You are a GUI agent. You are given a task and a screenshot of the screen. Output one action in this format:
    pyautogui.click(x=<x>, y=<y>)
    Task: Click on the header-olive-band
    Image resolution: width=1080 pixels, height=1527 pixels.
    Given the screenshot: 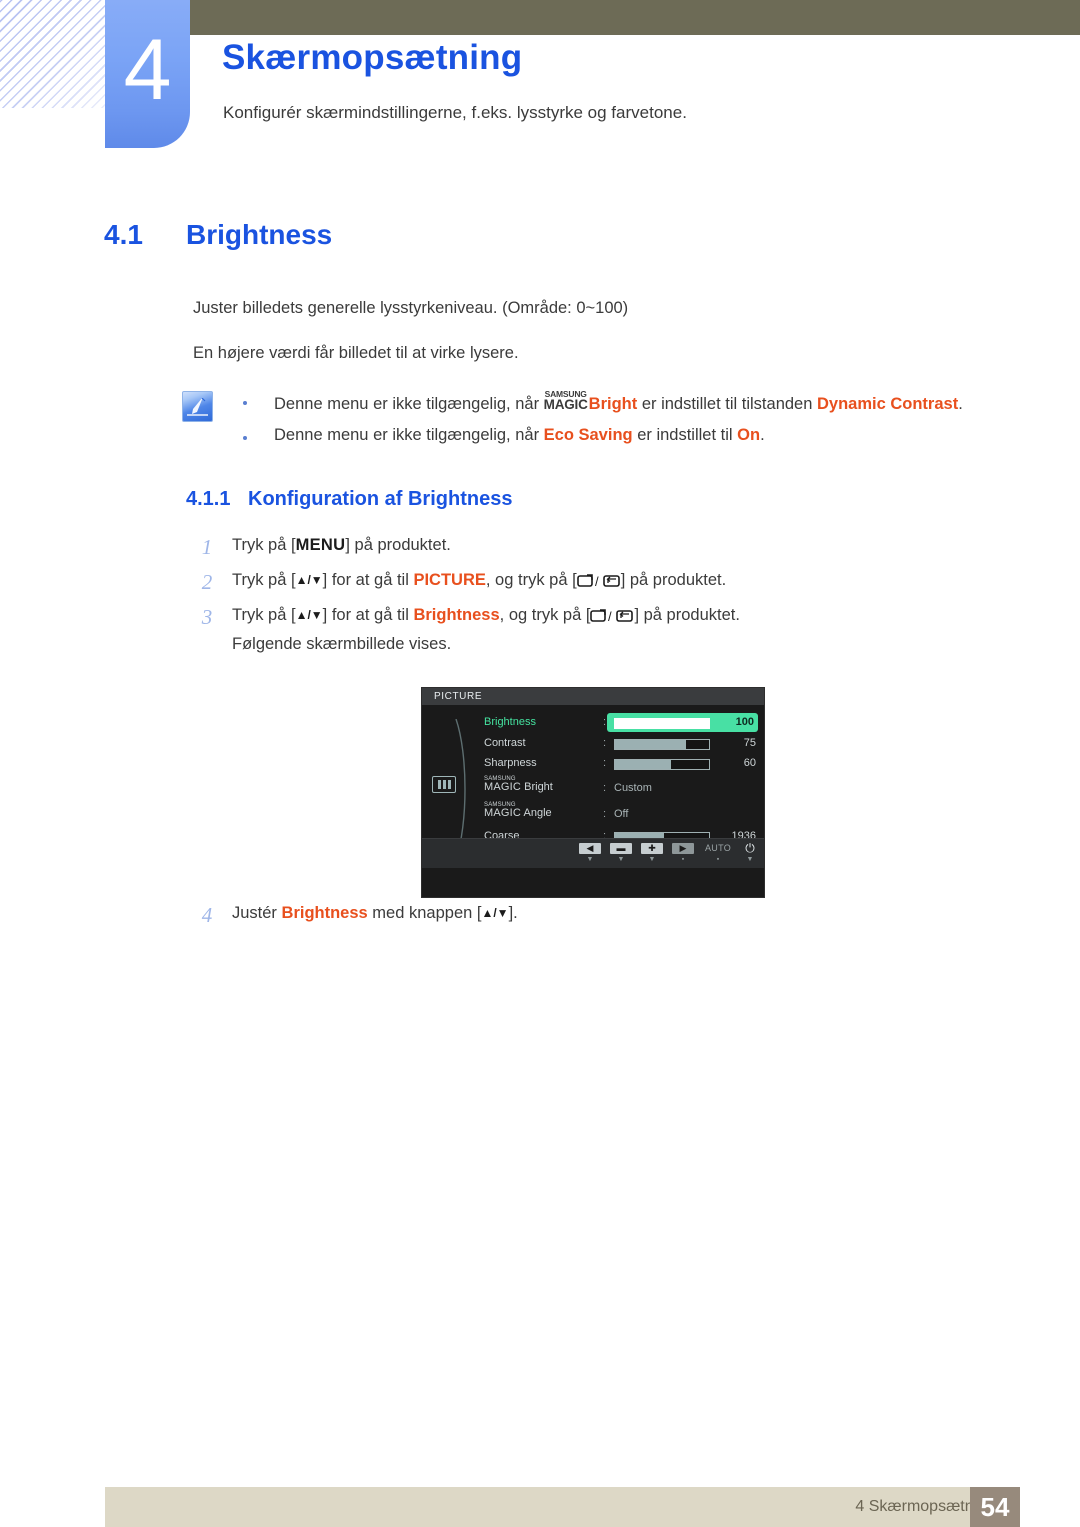 What is the action you would take?
    pyautogui.click(x=635, y=17)
    